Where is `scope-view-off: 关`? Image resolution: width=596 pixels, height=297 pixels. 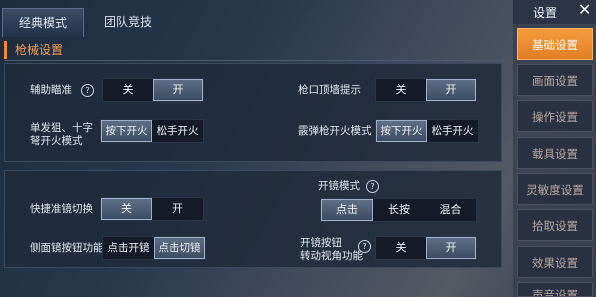 scope-view-off: 关 is located at coordinates (401, 248).